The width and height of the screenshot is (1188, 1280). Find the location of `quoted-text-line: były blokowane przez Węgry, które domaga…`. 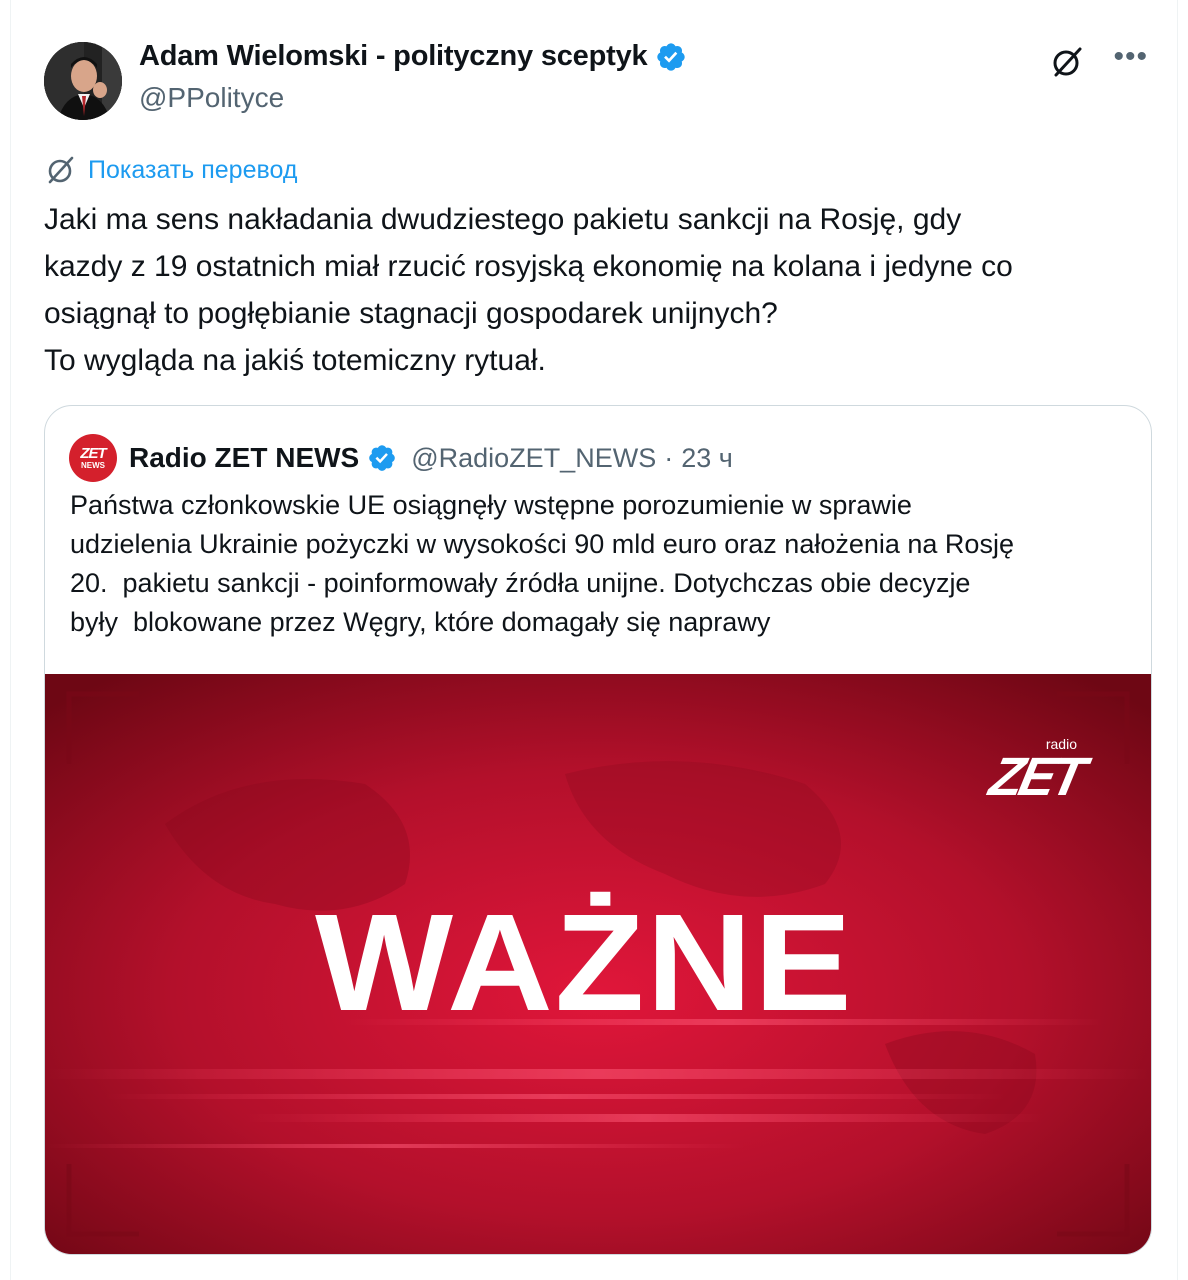

quoted-text-line: były blokowane przez Węgry, które domaga… is located at coordinates (420, 622).